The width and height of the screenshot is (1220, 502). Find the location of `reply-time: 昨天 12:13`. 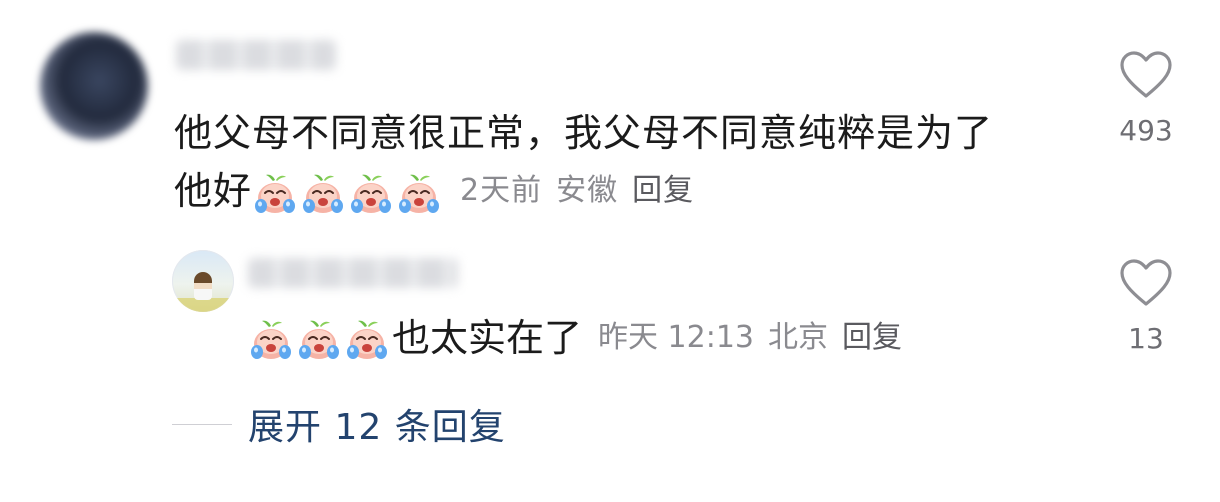

reply-time: 昨天 12:13 is located at coordinates (676, 338).